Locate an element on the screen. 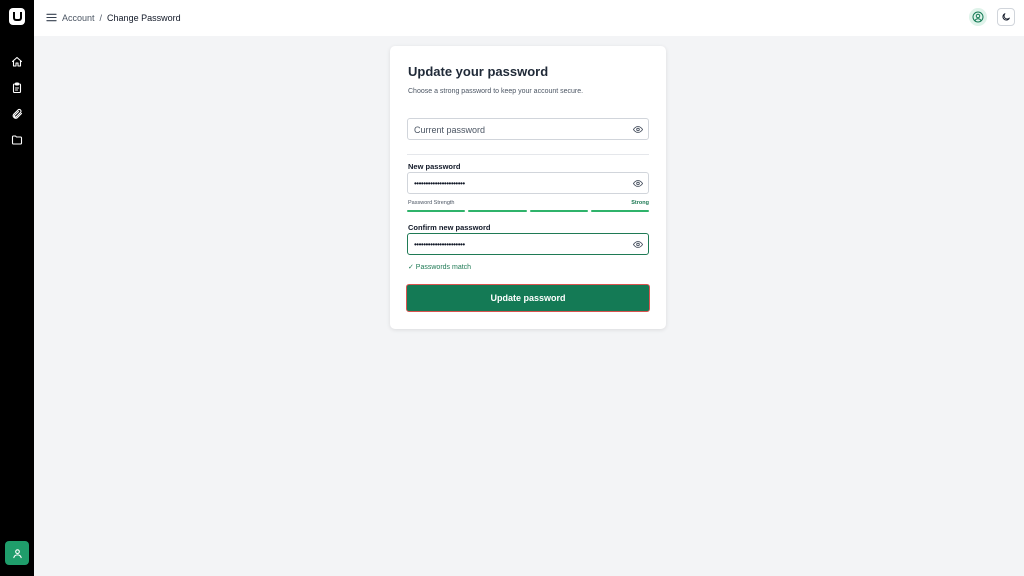  confirm-password-field is located at coordinates (528, 244).